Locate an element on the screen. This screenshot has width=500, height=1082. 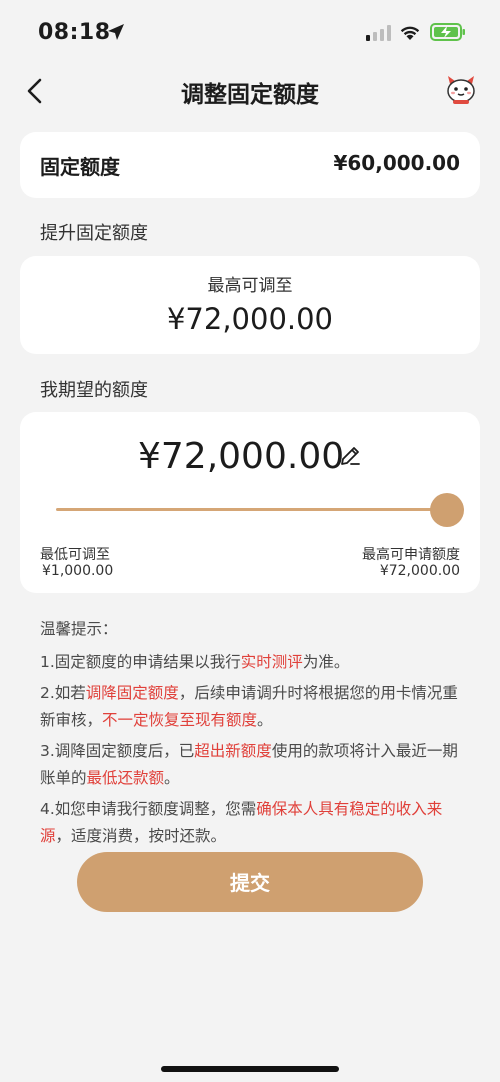
max-adjust-label: 最高可调至 is located at coordinates (250, 286).